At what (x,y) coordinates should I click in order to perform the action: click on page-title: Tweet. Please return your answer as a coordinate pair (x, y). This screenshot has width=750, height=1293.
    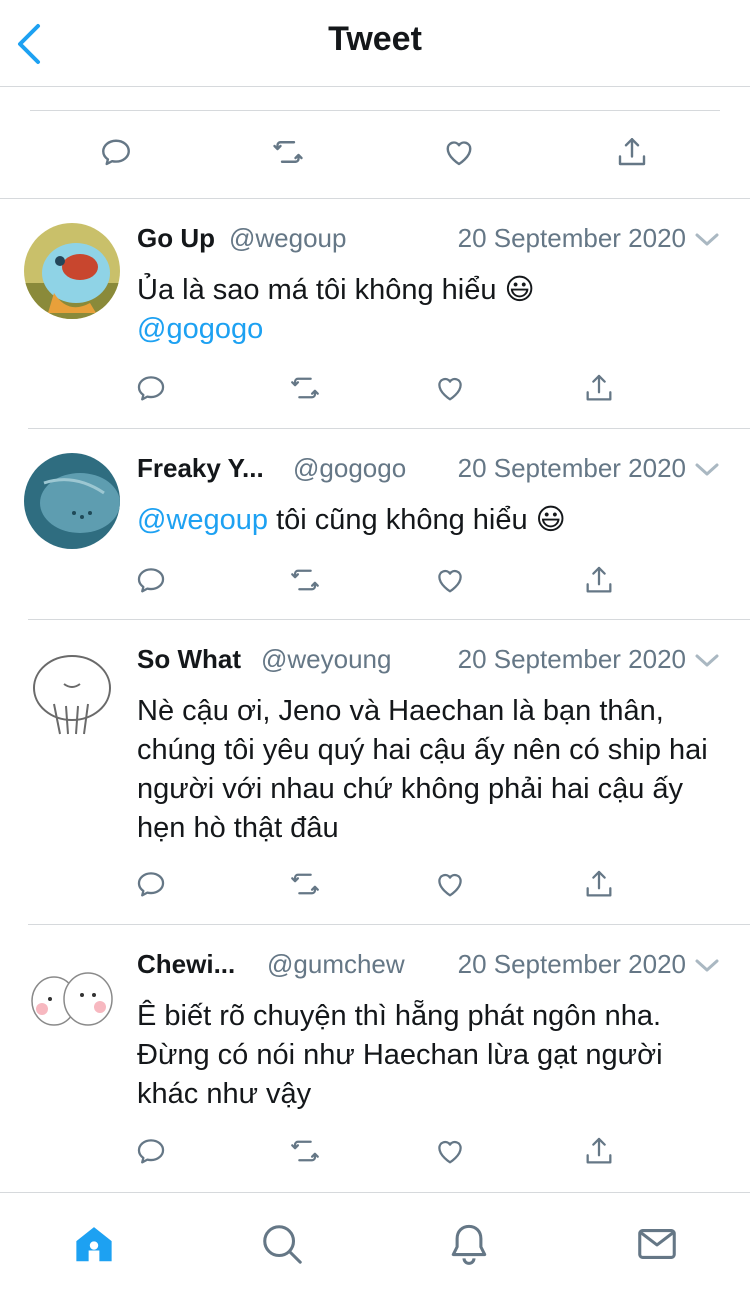
    Looking at the image, I should click on (375, 39).